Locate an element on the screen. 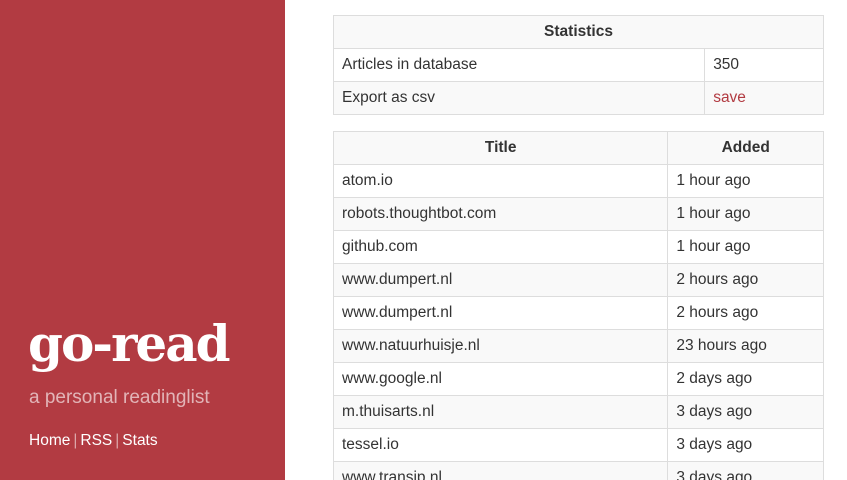  article-title-cell: m.thuisarts.nl is located at coordinates (500, 412).